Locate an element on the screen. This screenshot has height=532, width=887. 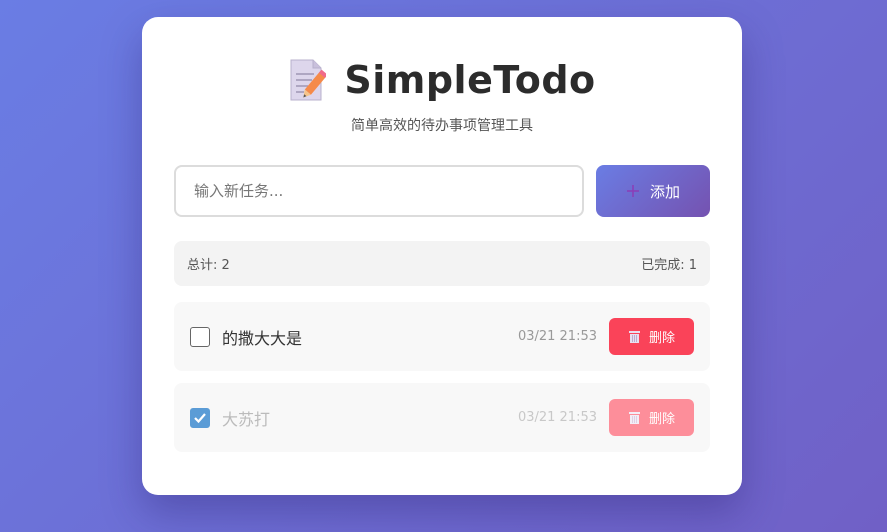
total-count: 总计: 2 is located at coordinates (208, 265).